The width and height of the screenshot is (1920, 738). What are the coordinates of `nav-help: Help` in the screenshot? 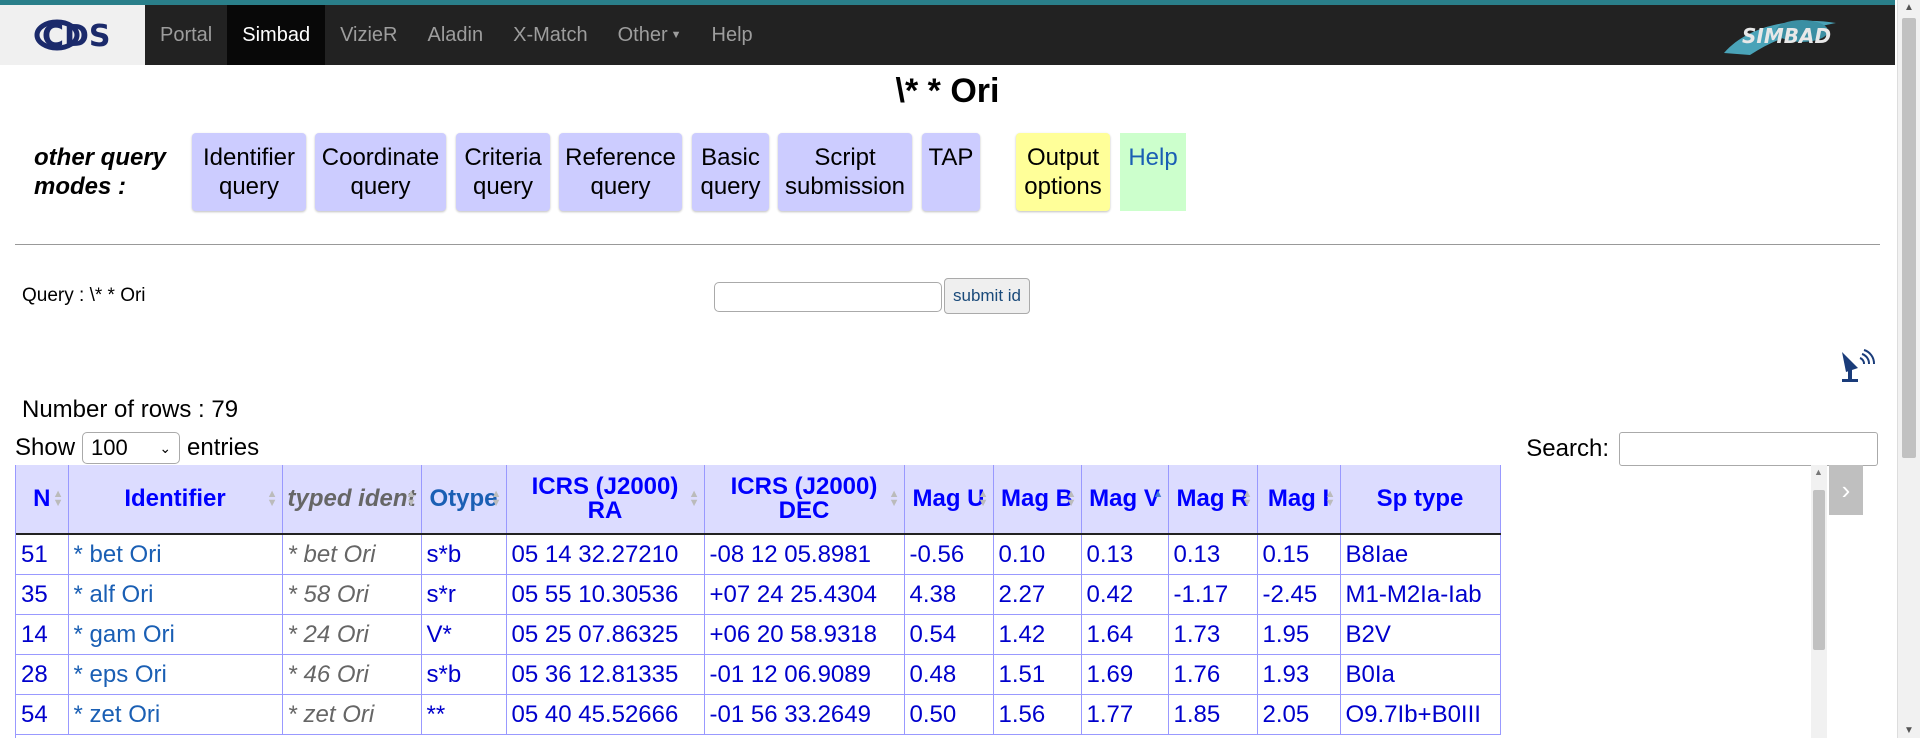 It's located at (732, 35).